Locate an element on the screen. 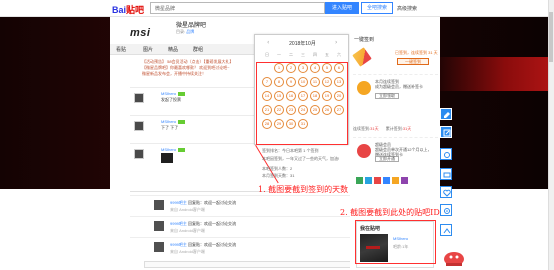 The width and height of the screenshot is (554, 270). scrollbar-thumb is located at coordinates (551, 37).